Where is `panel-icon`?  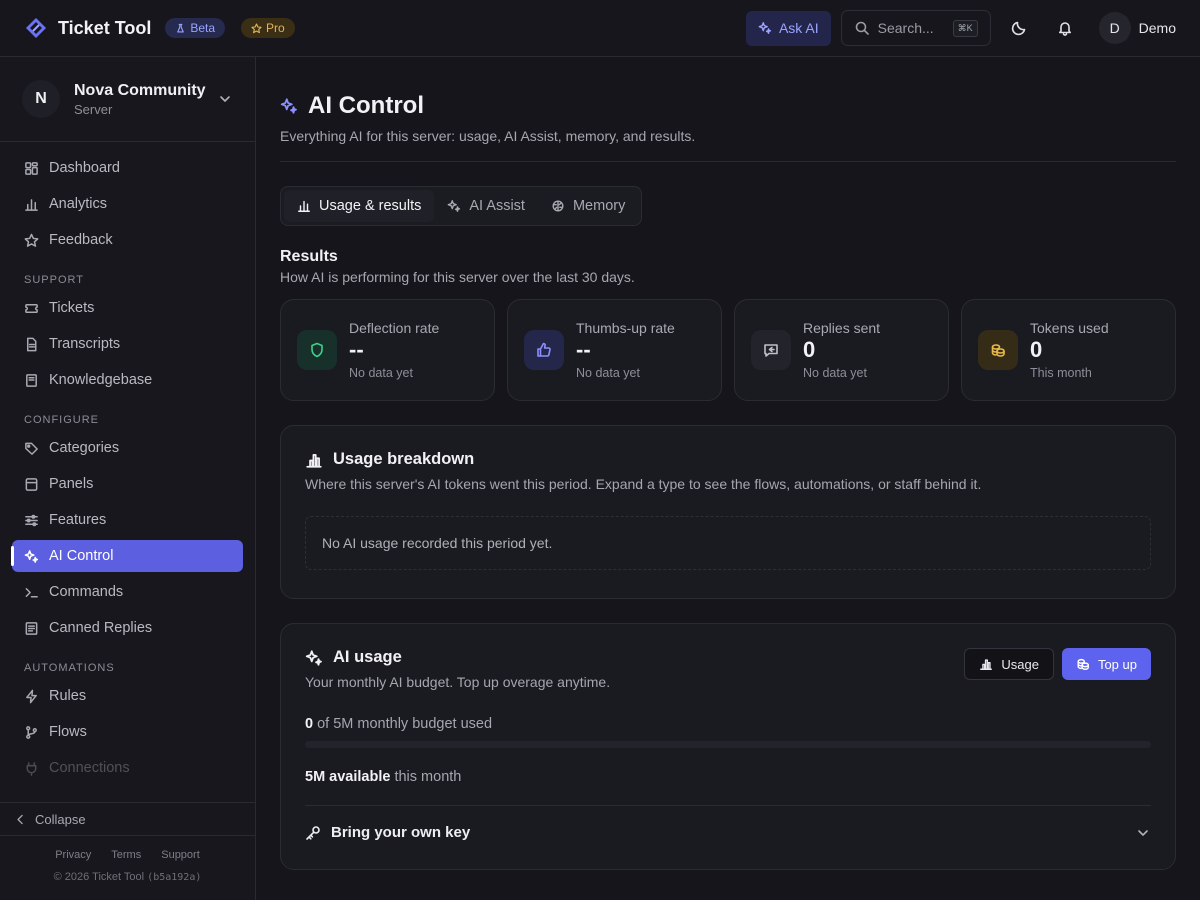 panel-icon is located at coordinates (31, 484).